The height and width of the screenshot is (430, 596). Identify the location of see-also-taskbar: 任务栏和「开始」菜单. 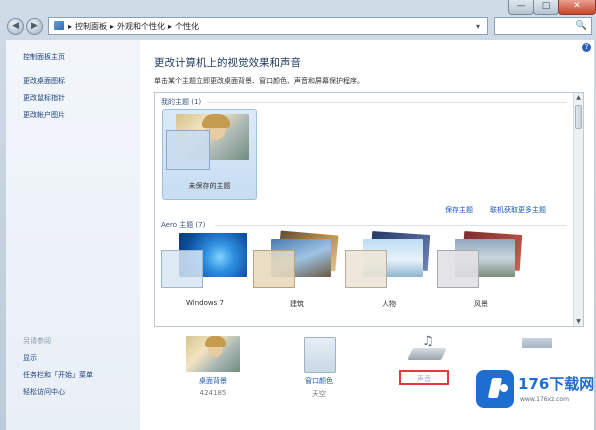
(58, 375).